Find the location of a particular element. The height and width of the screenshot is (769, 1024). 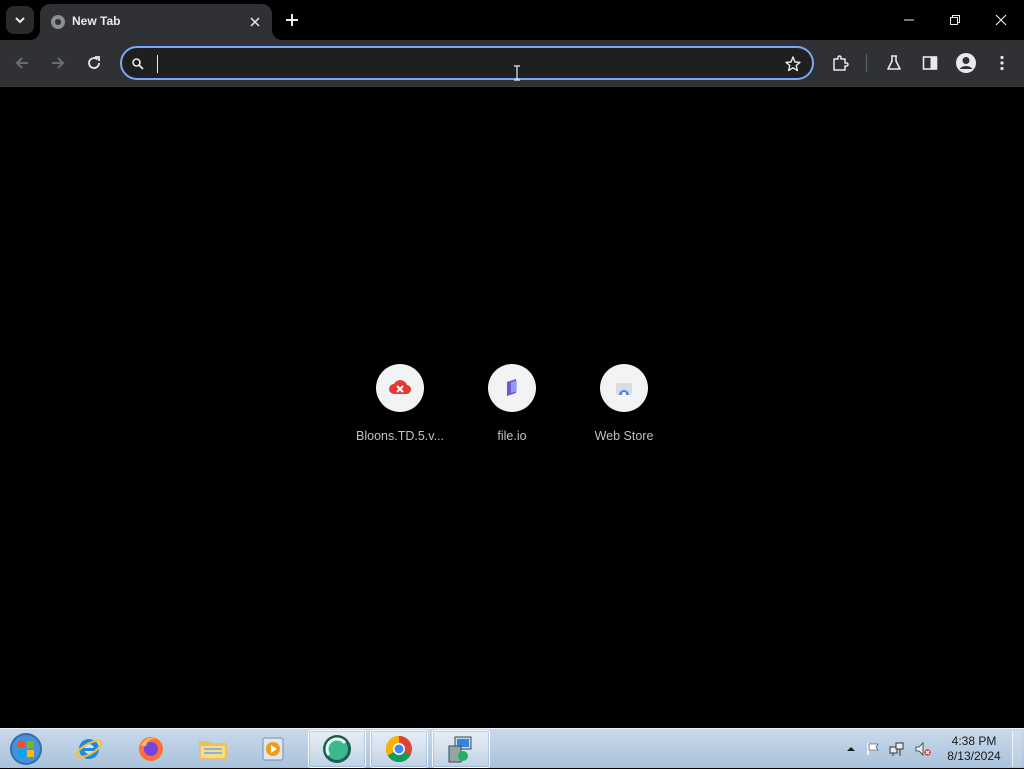

media-player-icon is located at coordinates (273, 749).